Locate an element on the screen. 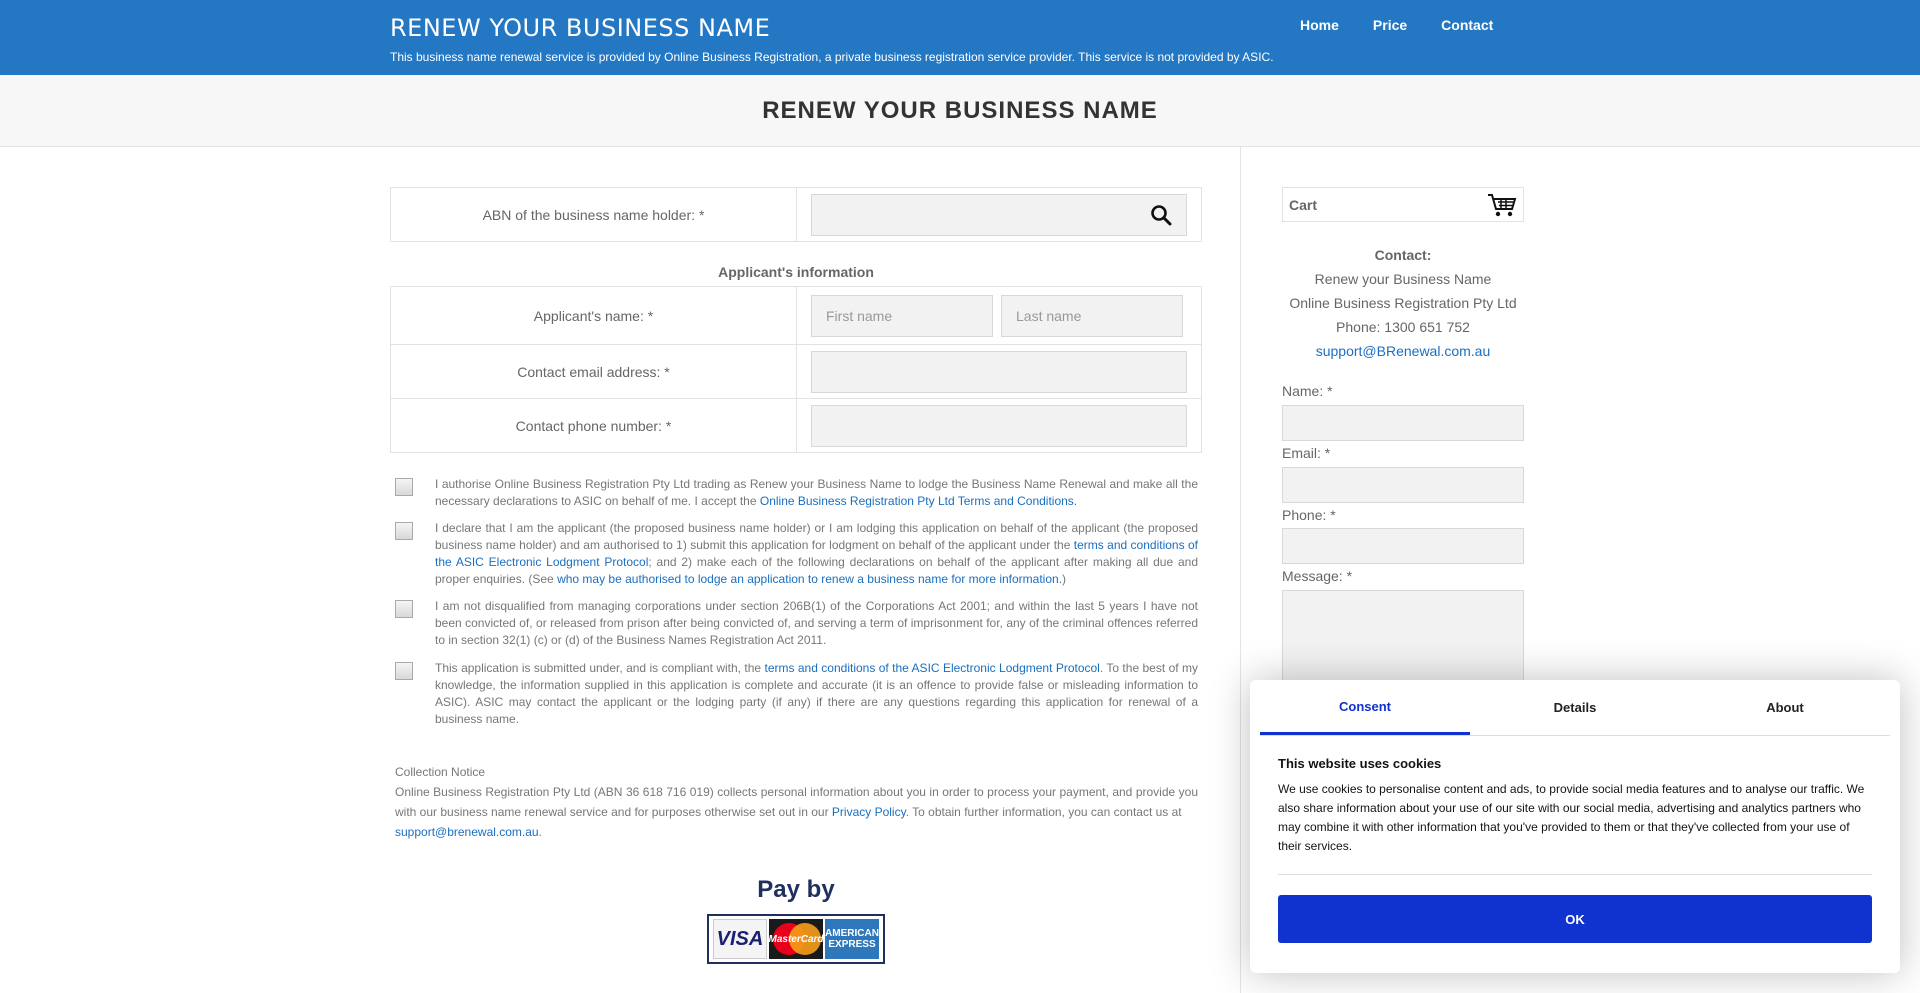  email-label: Contact email address: * is located at coordinates (594, 371).